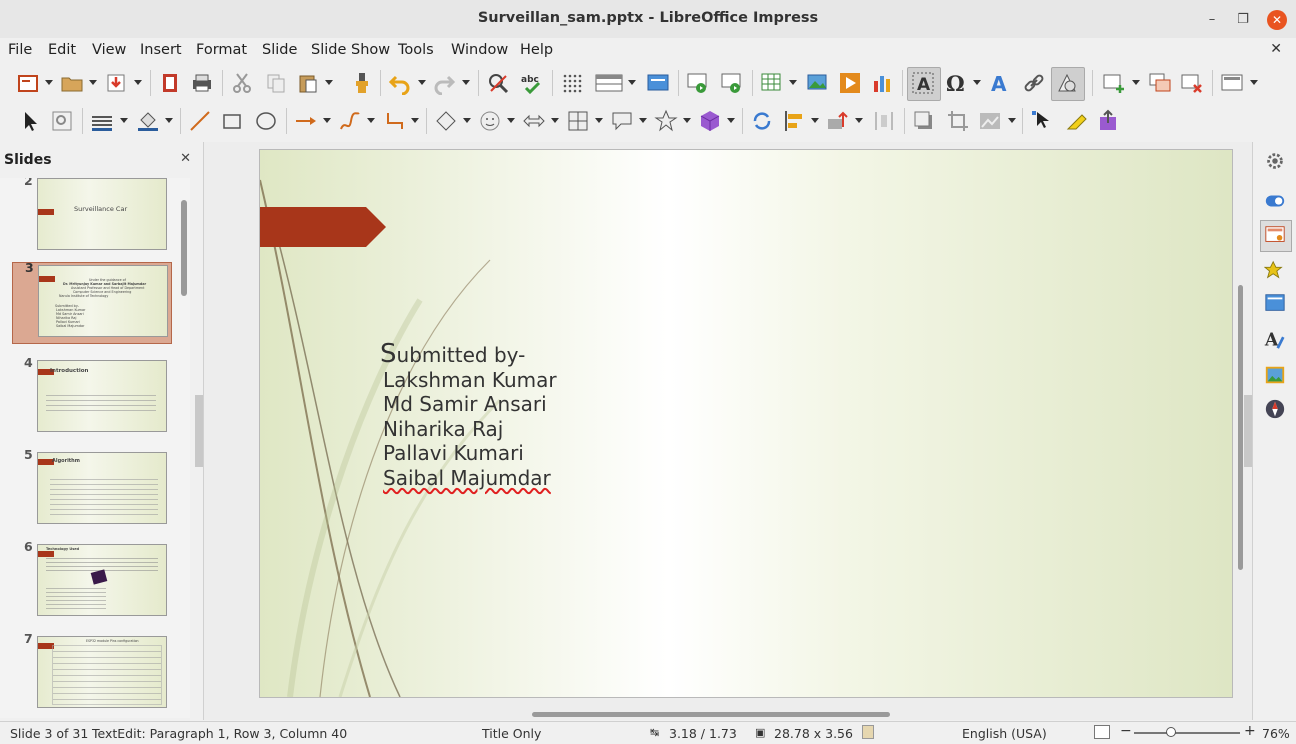 The image size is (1296, 744). Describe the element at coordinates (1248, 431) in the screenshot. I see `collapse-right-handle` at that location.